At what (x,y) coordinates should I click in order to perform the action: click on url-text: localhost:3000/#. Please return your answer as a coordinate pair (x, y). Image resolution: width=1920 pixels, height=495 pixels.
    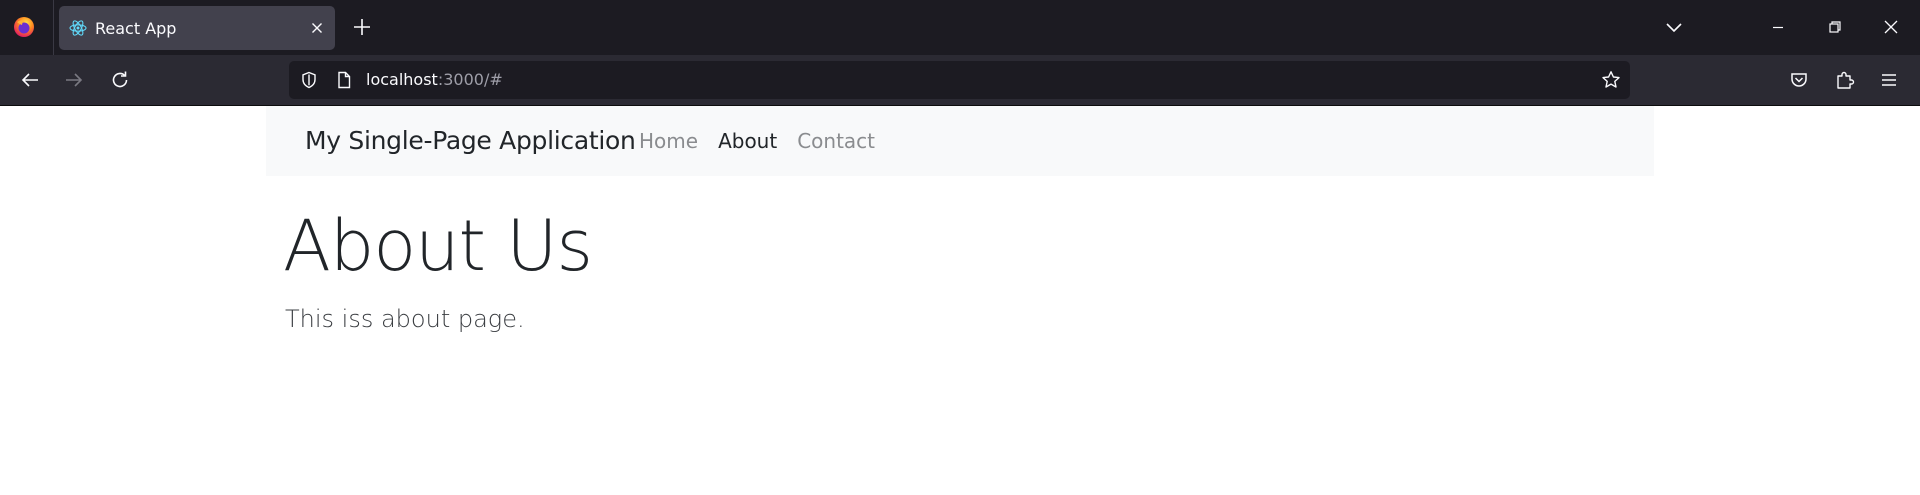
    Looking at the image, I should click on (434, 79).